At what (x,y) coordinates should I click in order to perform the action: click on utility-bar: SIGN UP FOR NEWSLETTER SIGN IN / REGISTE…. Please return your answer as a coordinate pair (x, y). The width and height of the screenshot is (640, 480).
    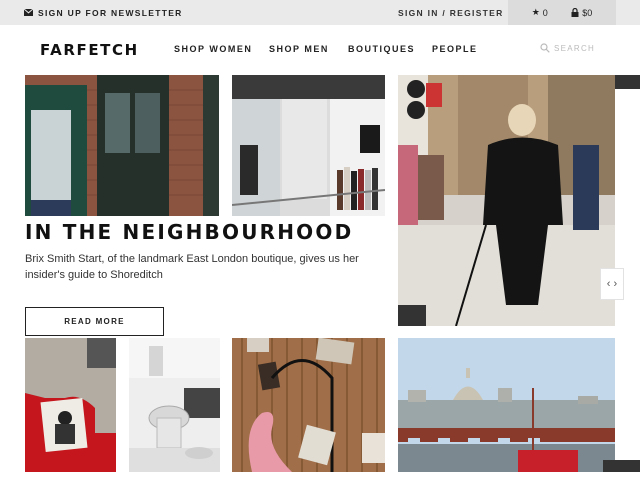
    Looking at the image, I should click on (320, 12).